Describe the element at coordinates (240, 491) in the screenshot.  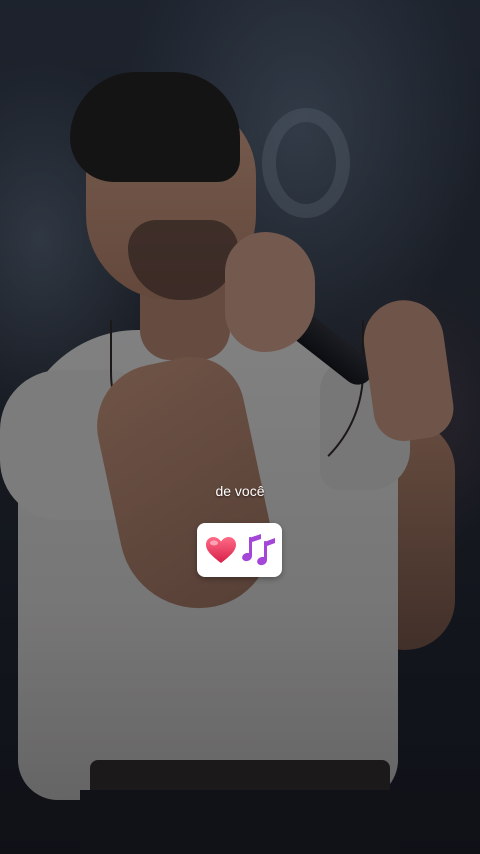
I see `lyric-caption: de você` at that location.